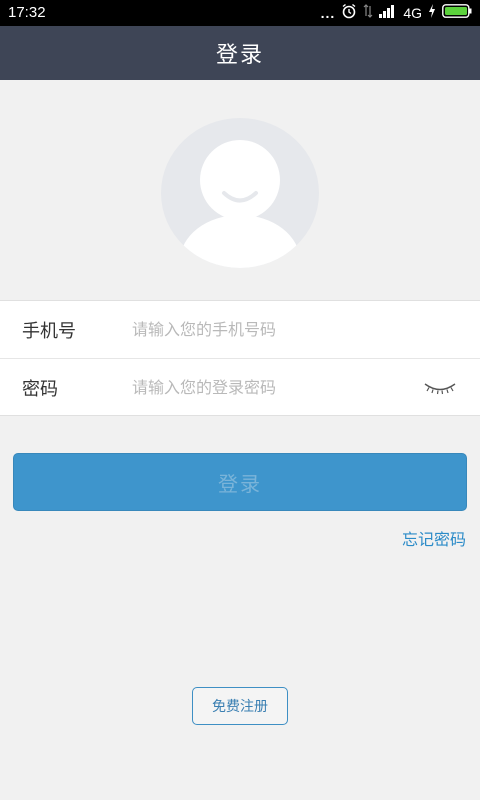 The height and width of the screenshot is (800, 480). I want to click on login-form: 手机号 密码, so click(240, 358).